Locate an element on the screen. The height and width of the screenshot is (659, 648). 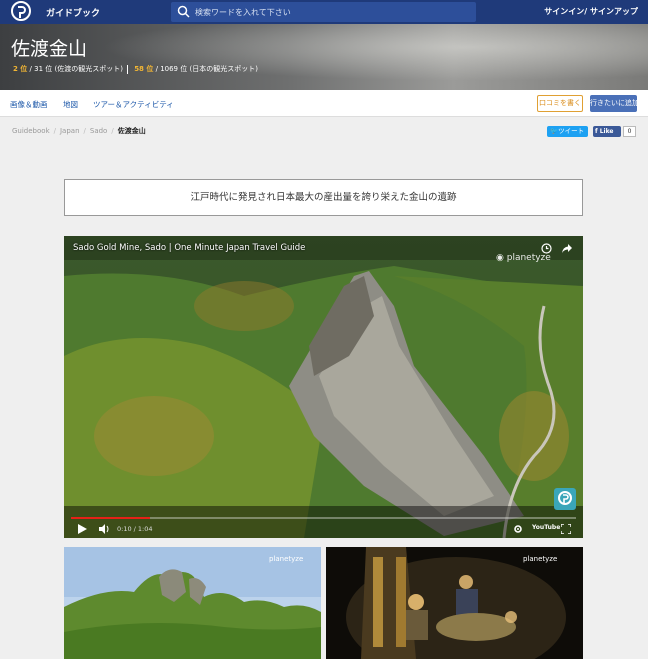
rank-local: 2 位 is located at coordinates (20, 69).